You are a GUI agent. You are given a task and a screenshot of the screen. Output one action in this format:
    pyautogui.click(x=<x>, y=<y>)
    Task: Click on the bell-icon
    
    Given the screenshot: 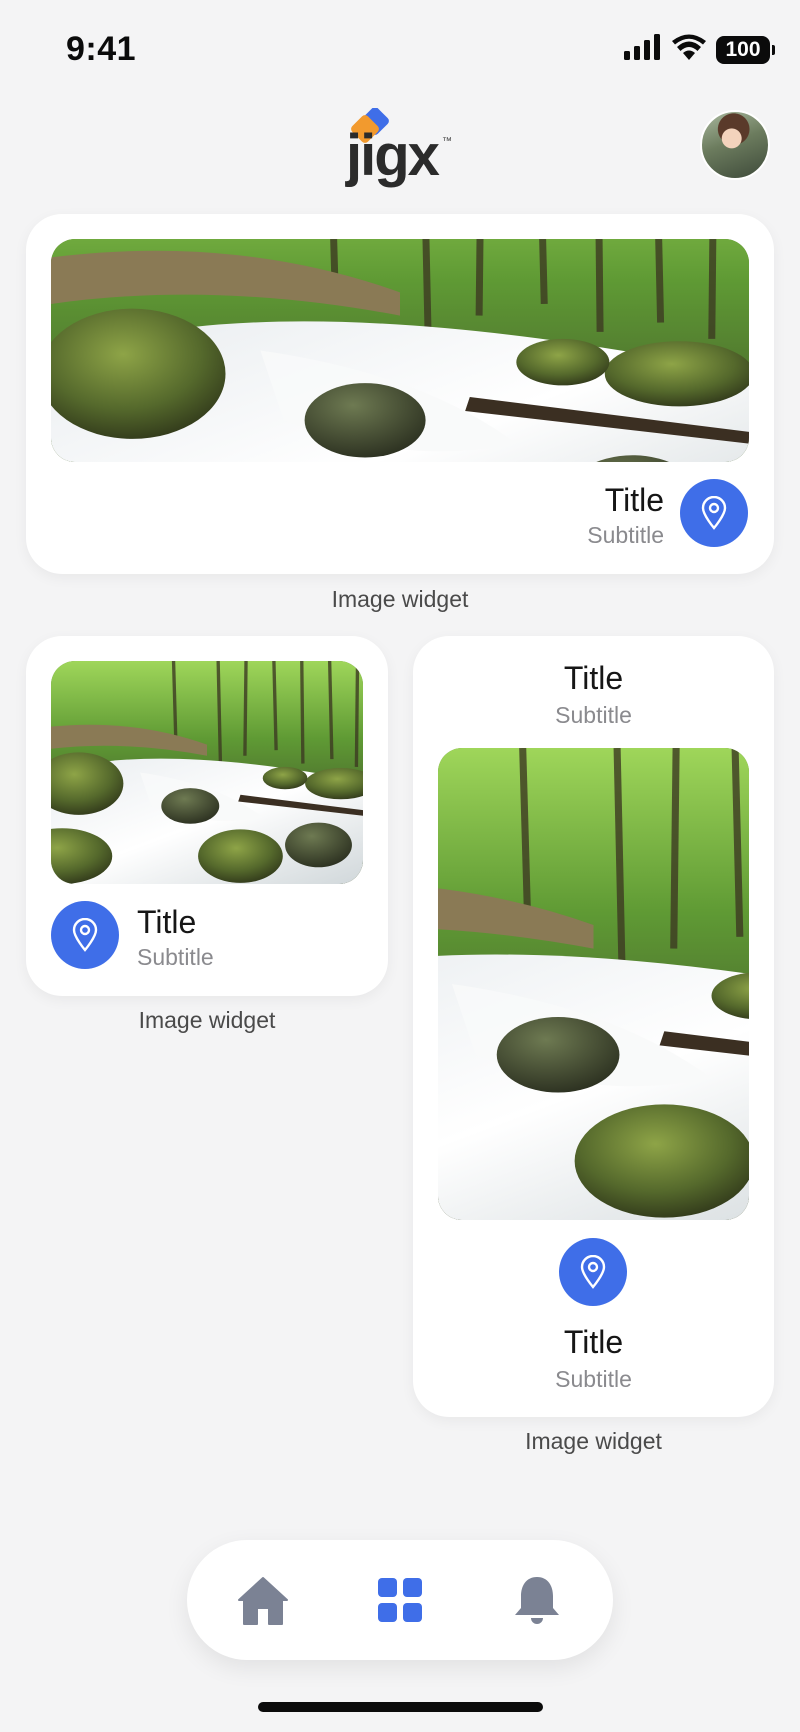 What is the action you would take?
    pyautogui.click(x=537, y=1600)
    